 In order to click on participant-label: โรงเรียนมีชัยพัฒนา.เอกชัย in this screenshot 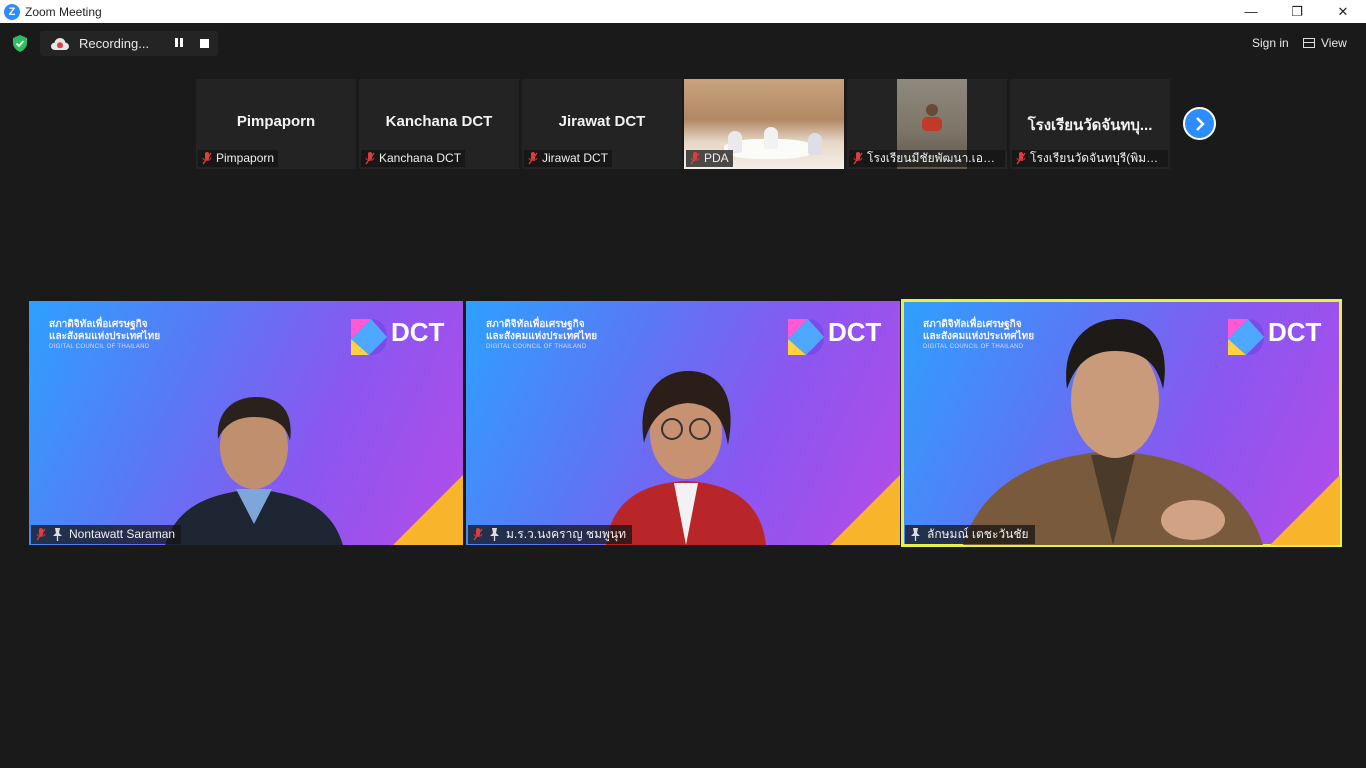, I will do `click(927, 158)`.